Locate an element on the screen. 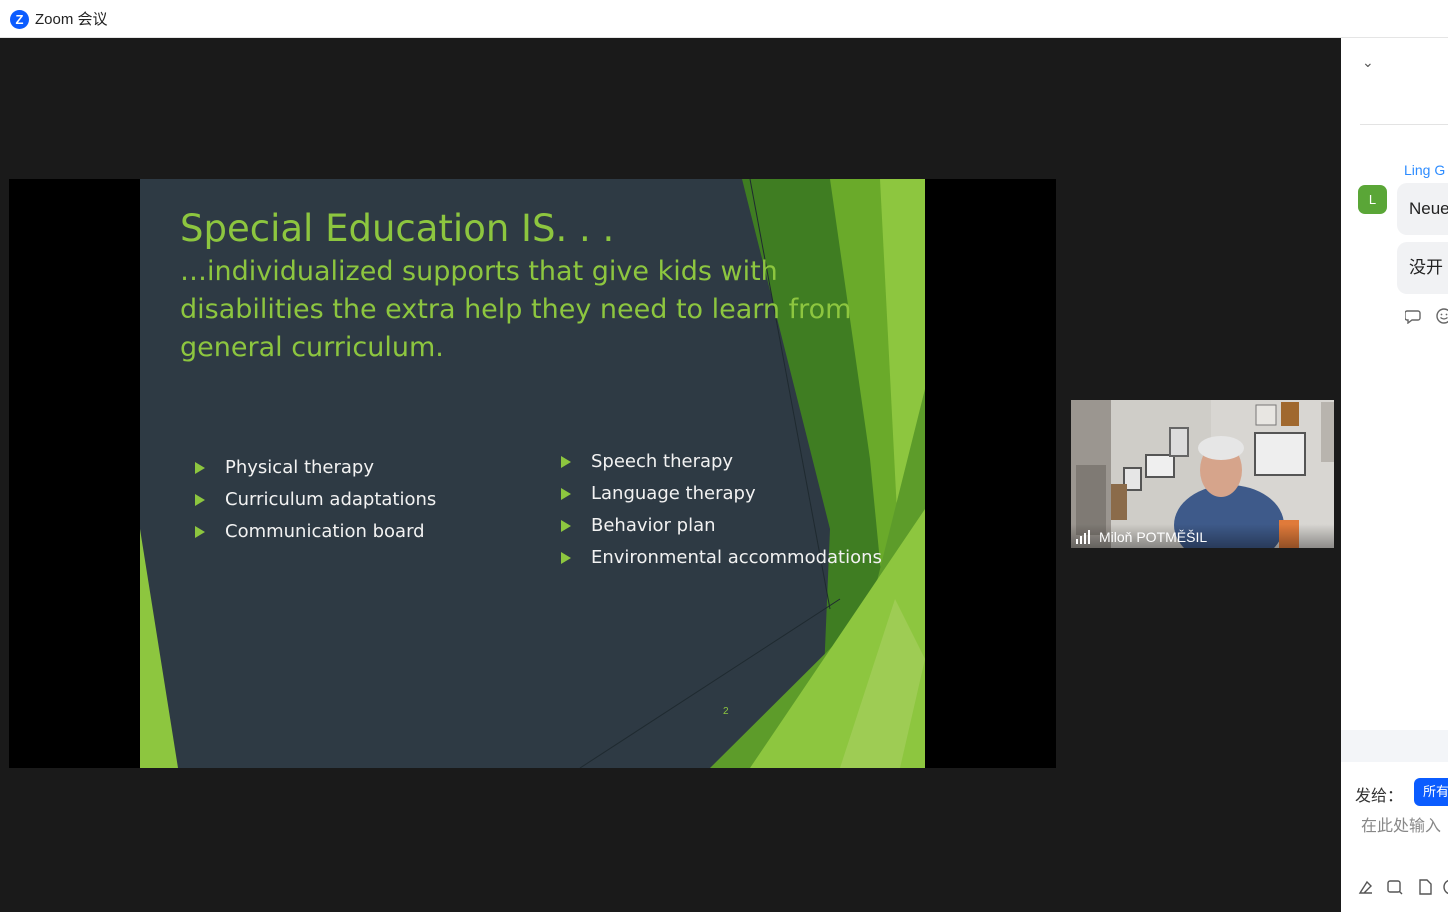  format-icon is located at coordinates (1366, 887).